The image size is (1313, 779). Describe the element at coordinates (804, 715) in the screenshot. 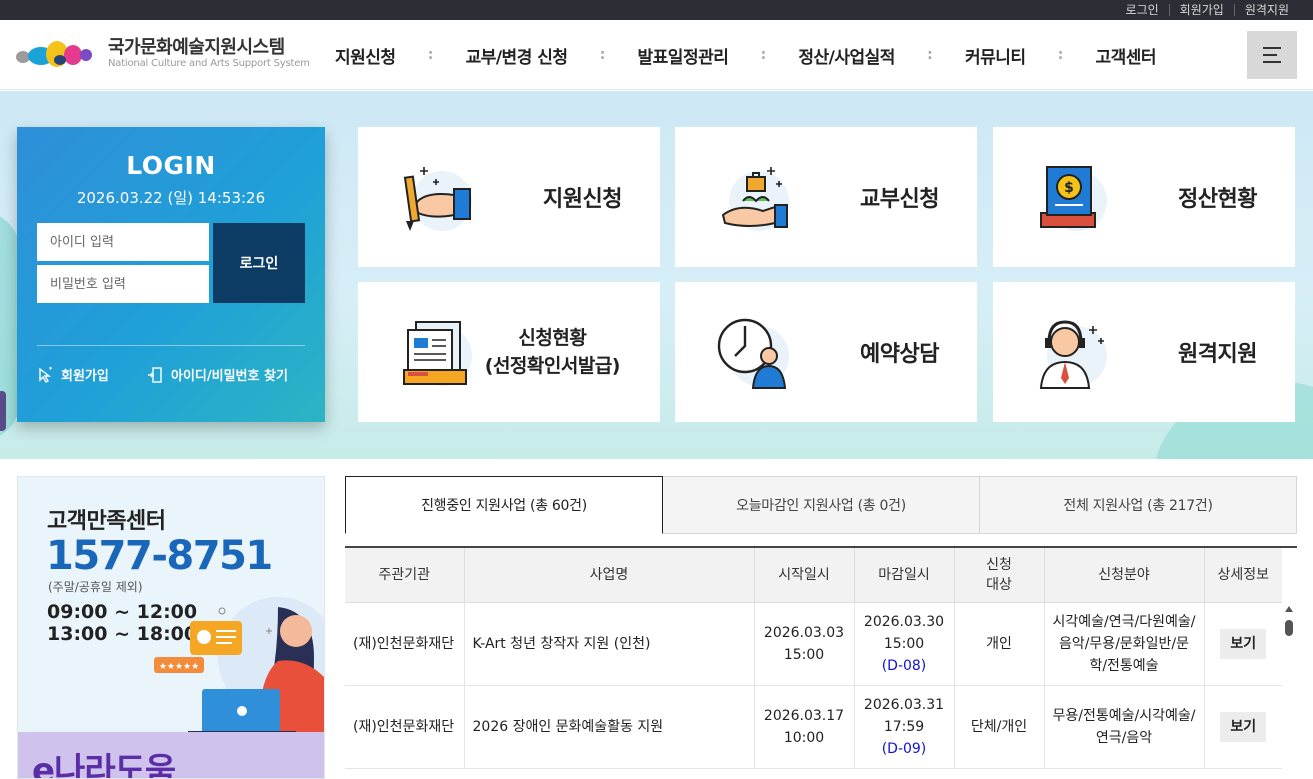

I see `start-date: 2026.03.17` at that location.